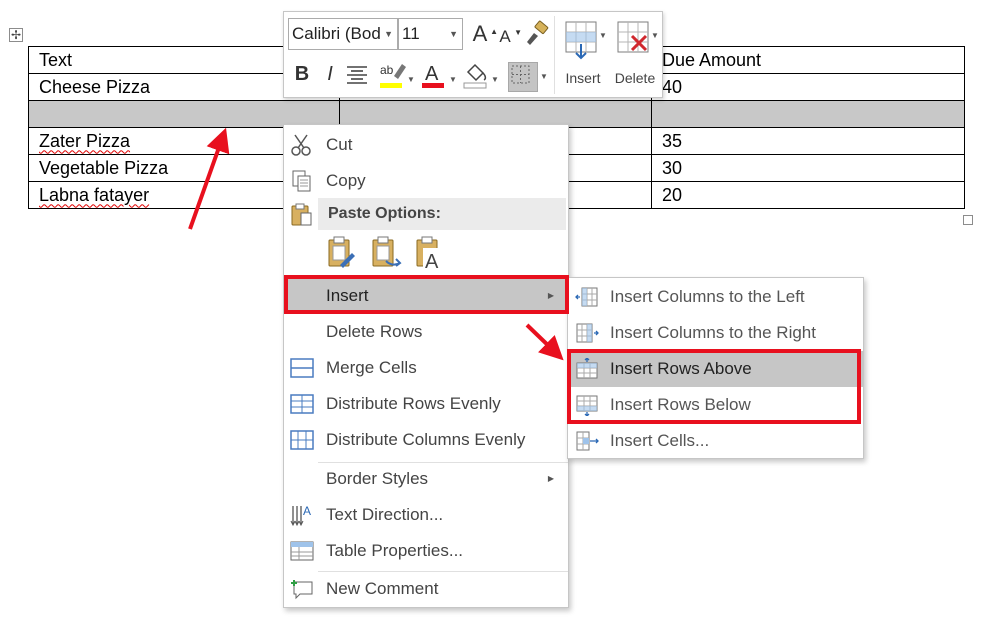 Image resolution: width=990 pixels, height=617 pixels. I want to click on paste-options-row: A, so click(386, 255).